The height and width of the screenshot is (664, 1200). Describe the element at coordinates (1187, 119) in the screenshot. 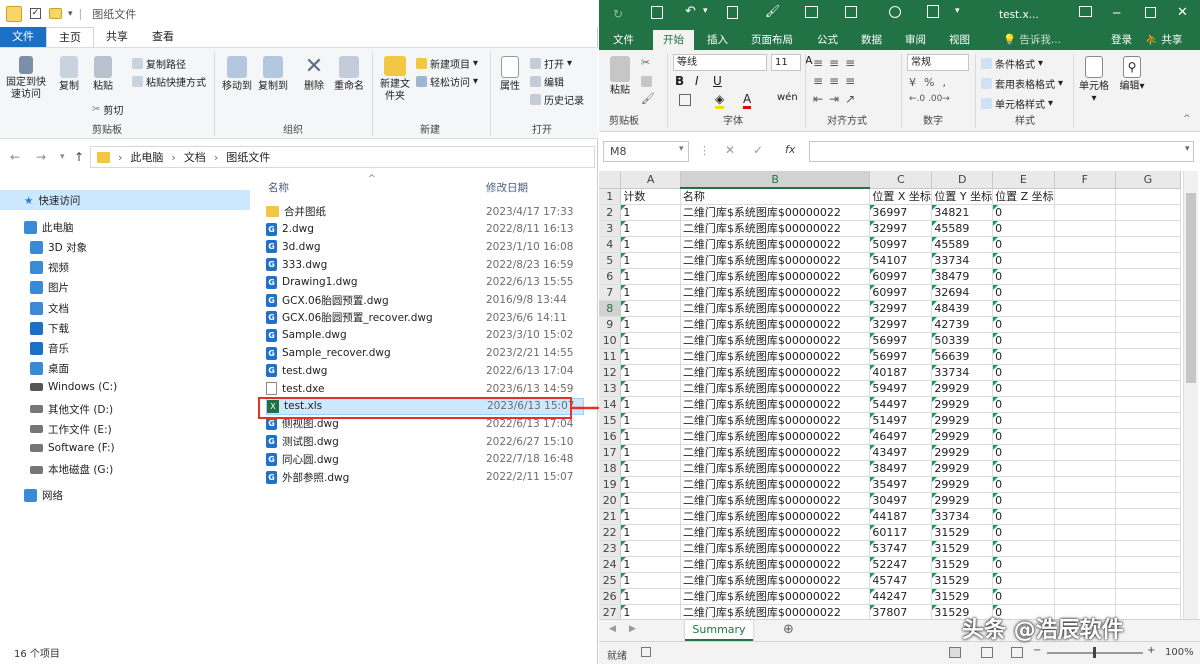

I see `collapse-ribbon-icon: ^` at that location.